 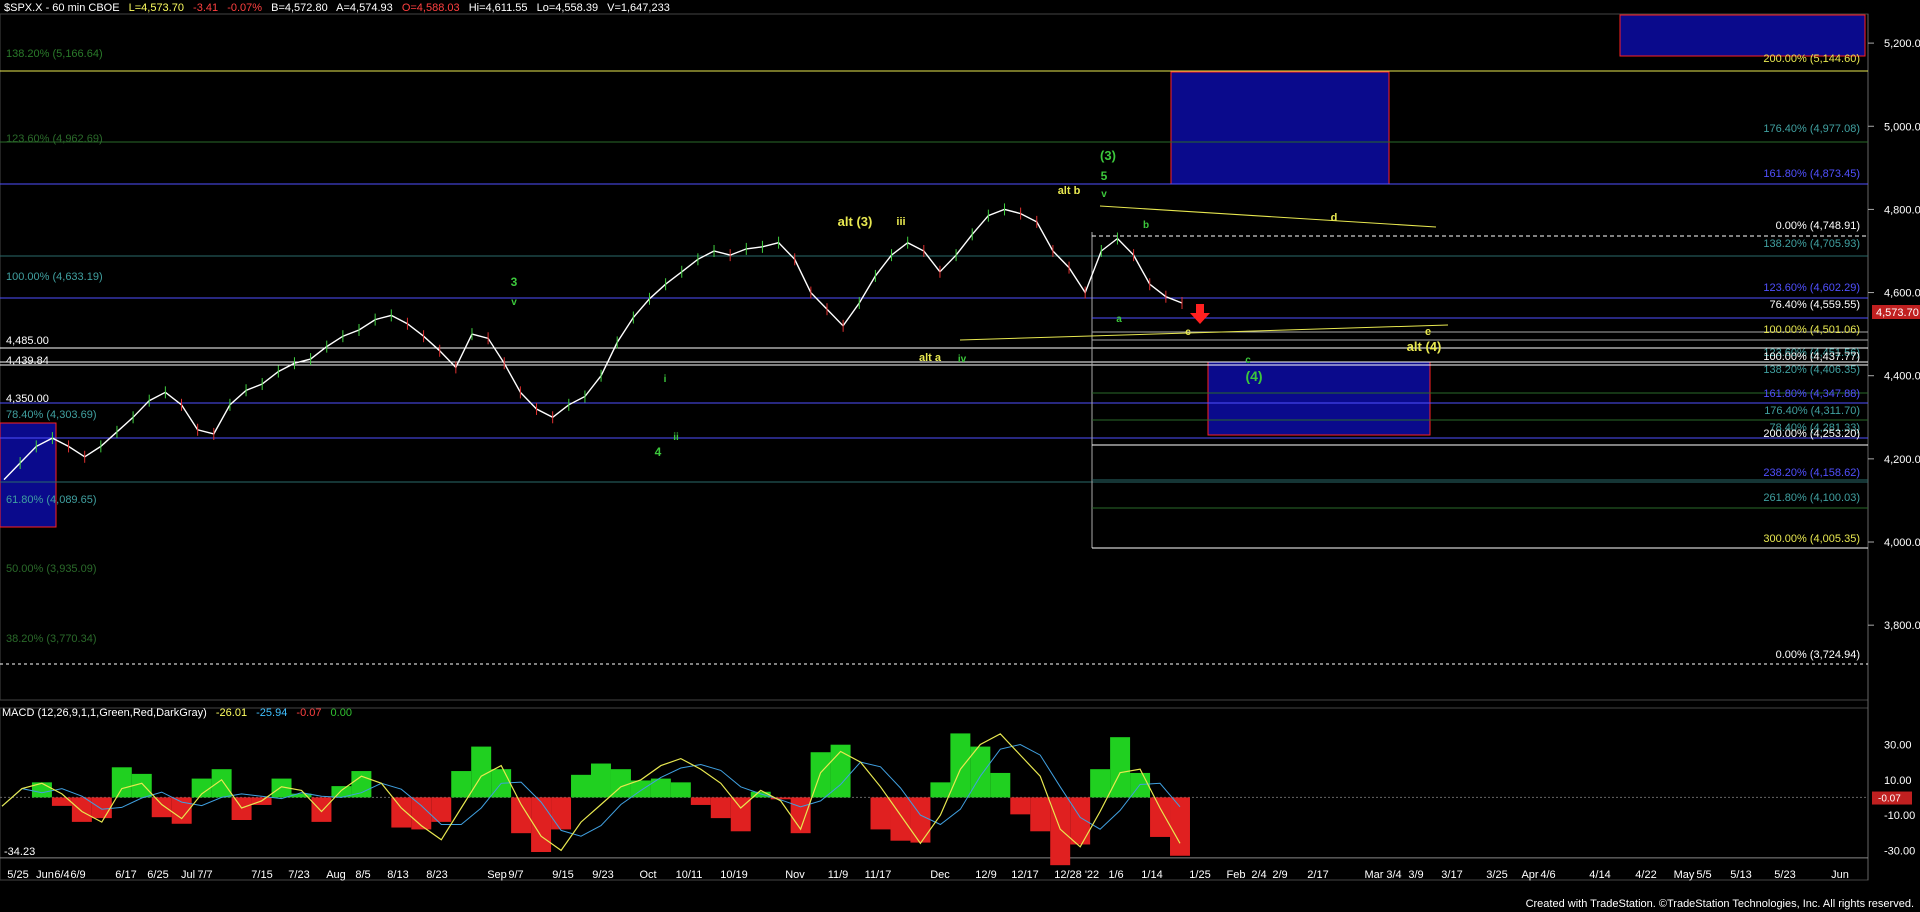 What do you see at coordinates (1902, 294) in the screenshot?
I see `price-tick-label: 4,600.00` at bounding box center [1902, 294].